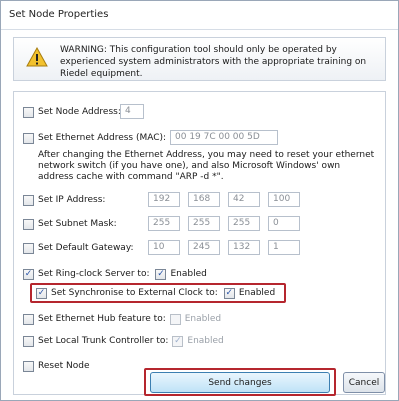  I want to click on title-bar: Set Node Properties, so click(199, 15).